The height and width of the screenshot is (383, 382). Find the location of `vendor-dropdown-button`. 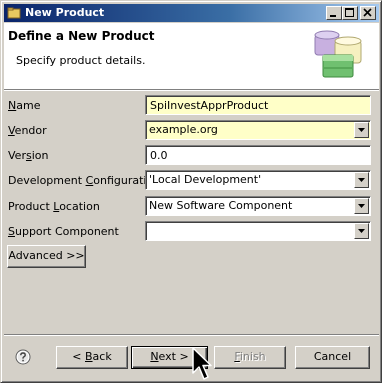

vendor-dropdown-button is located at coordinates (361, 130).